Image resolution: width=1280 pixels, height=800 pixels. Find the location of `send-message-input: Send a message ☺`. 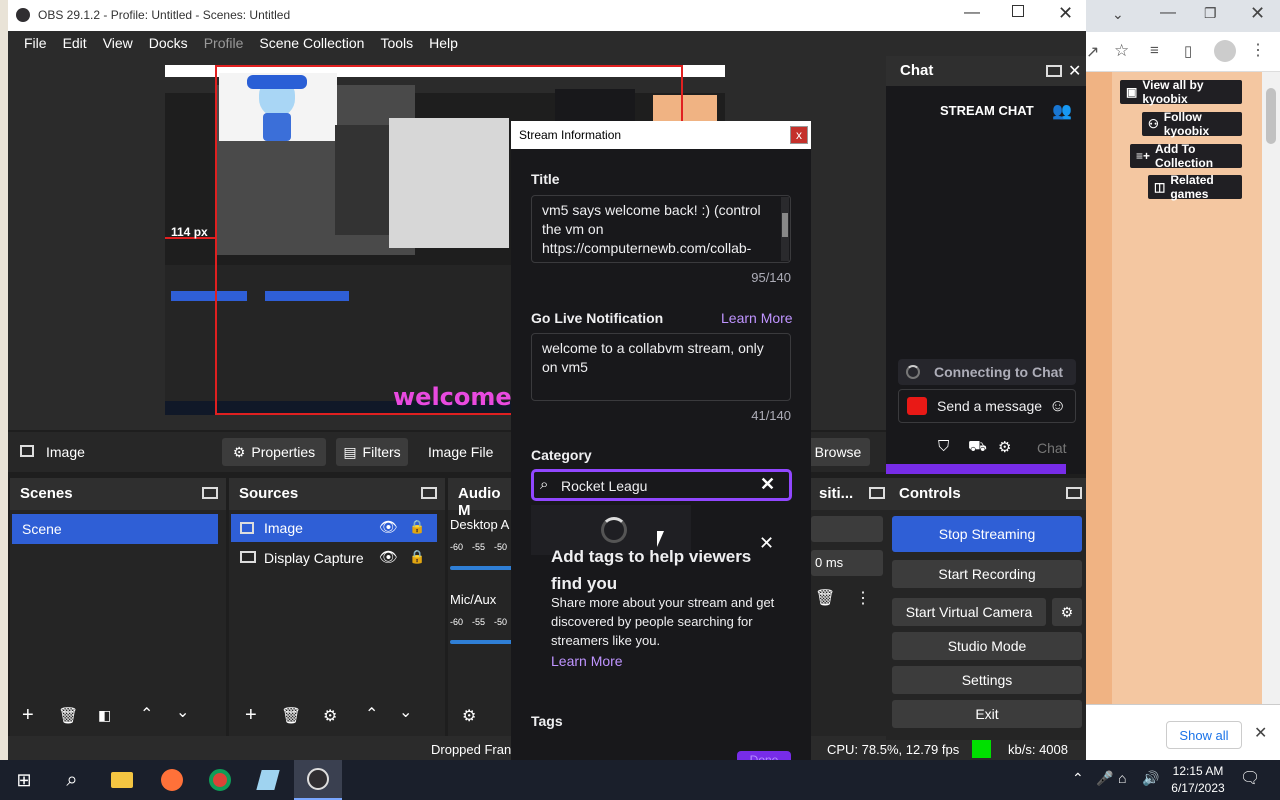

send-message-input: Send a message ☺ is located at coordinates (987, 406).